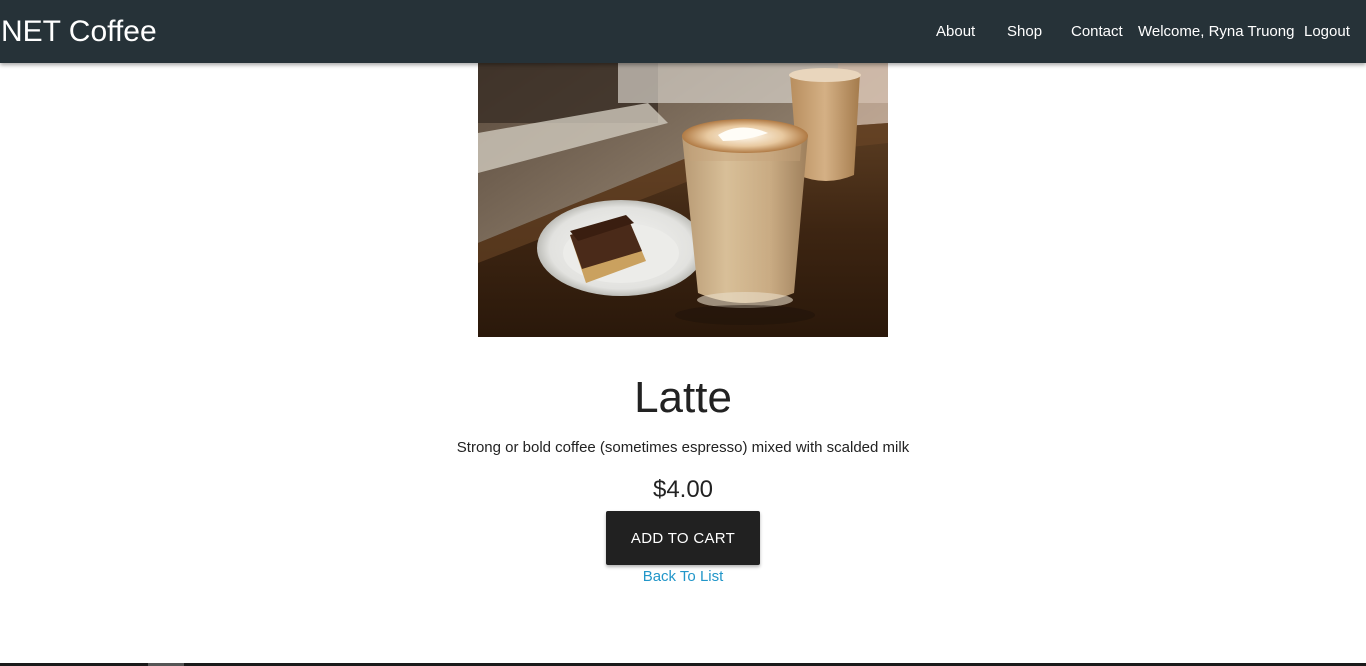  Describe the element at coordinates (1327, 32) in the screenshot. I see `nav-logout-link: Logout` at that location.